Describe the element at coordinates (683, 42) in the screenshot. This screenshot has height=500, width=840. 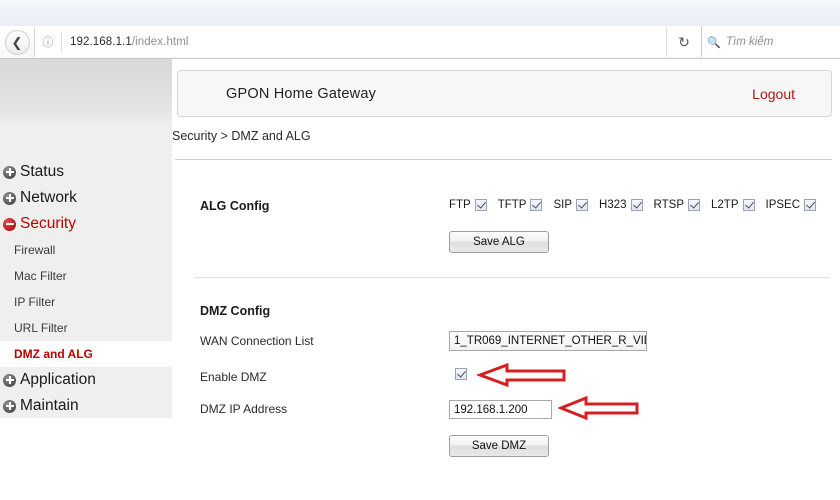
I see `reload-icon: ↻` at that location.